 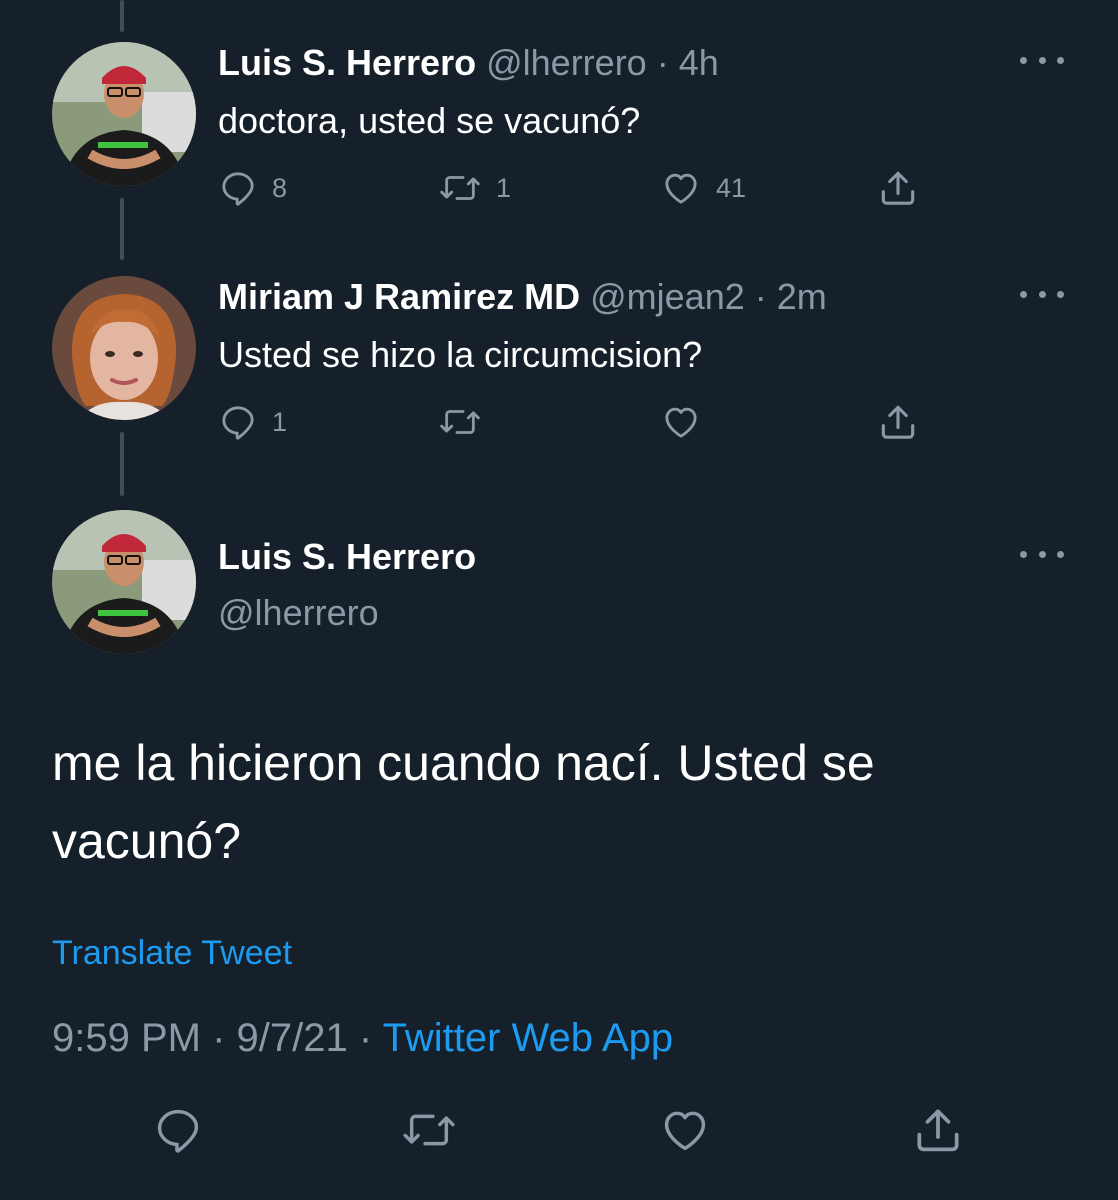 I want to click on tweet-header: Miriam J Ramirez MD @mjean2 · 2m, so click(x=522, y=297).